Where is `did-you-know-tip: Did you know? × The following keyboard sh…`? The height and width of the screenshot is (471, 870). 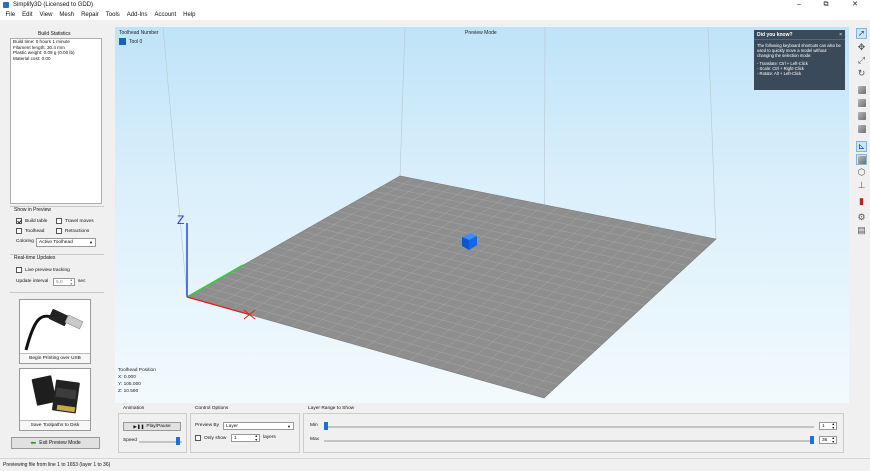
did-you-know-tip: Did you know? × The following keyboard sh… is located at coordinates (799, 60).